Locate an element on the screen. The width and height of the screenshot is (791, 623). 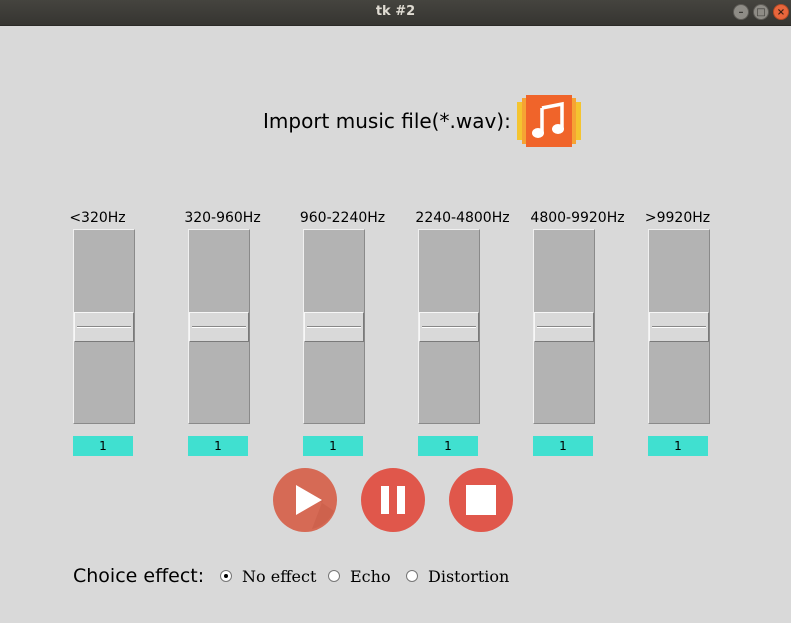
music-file-icon is located at coordinates (549, 121).